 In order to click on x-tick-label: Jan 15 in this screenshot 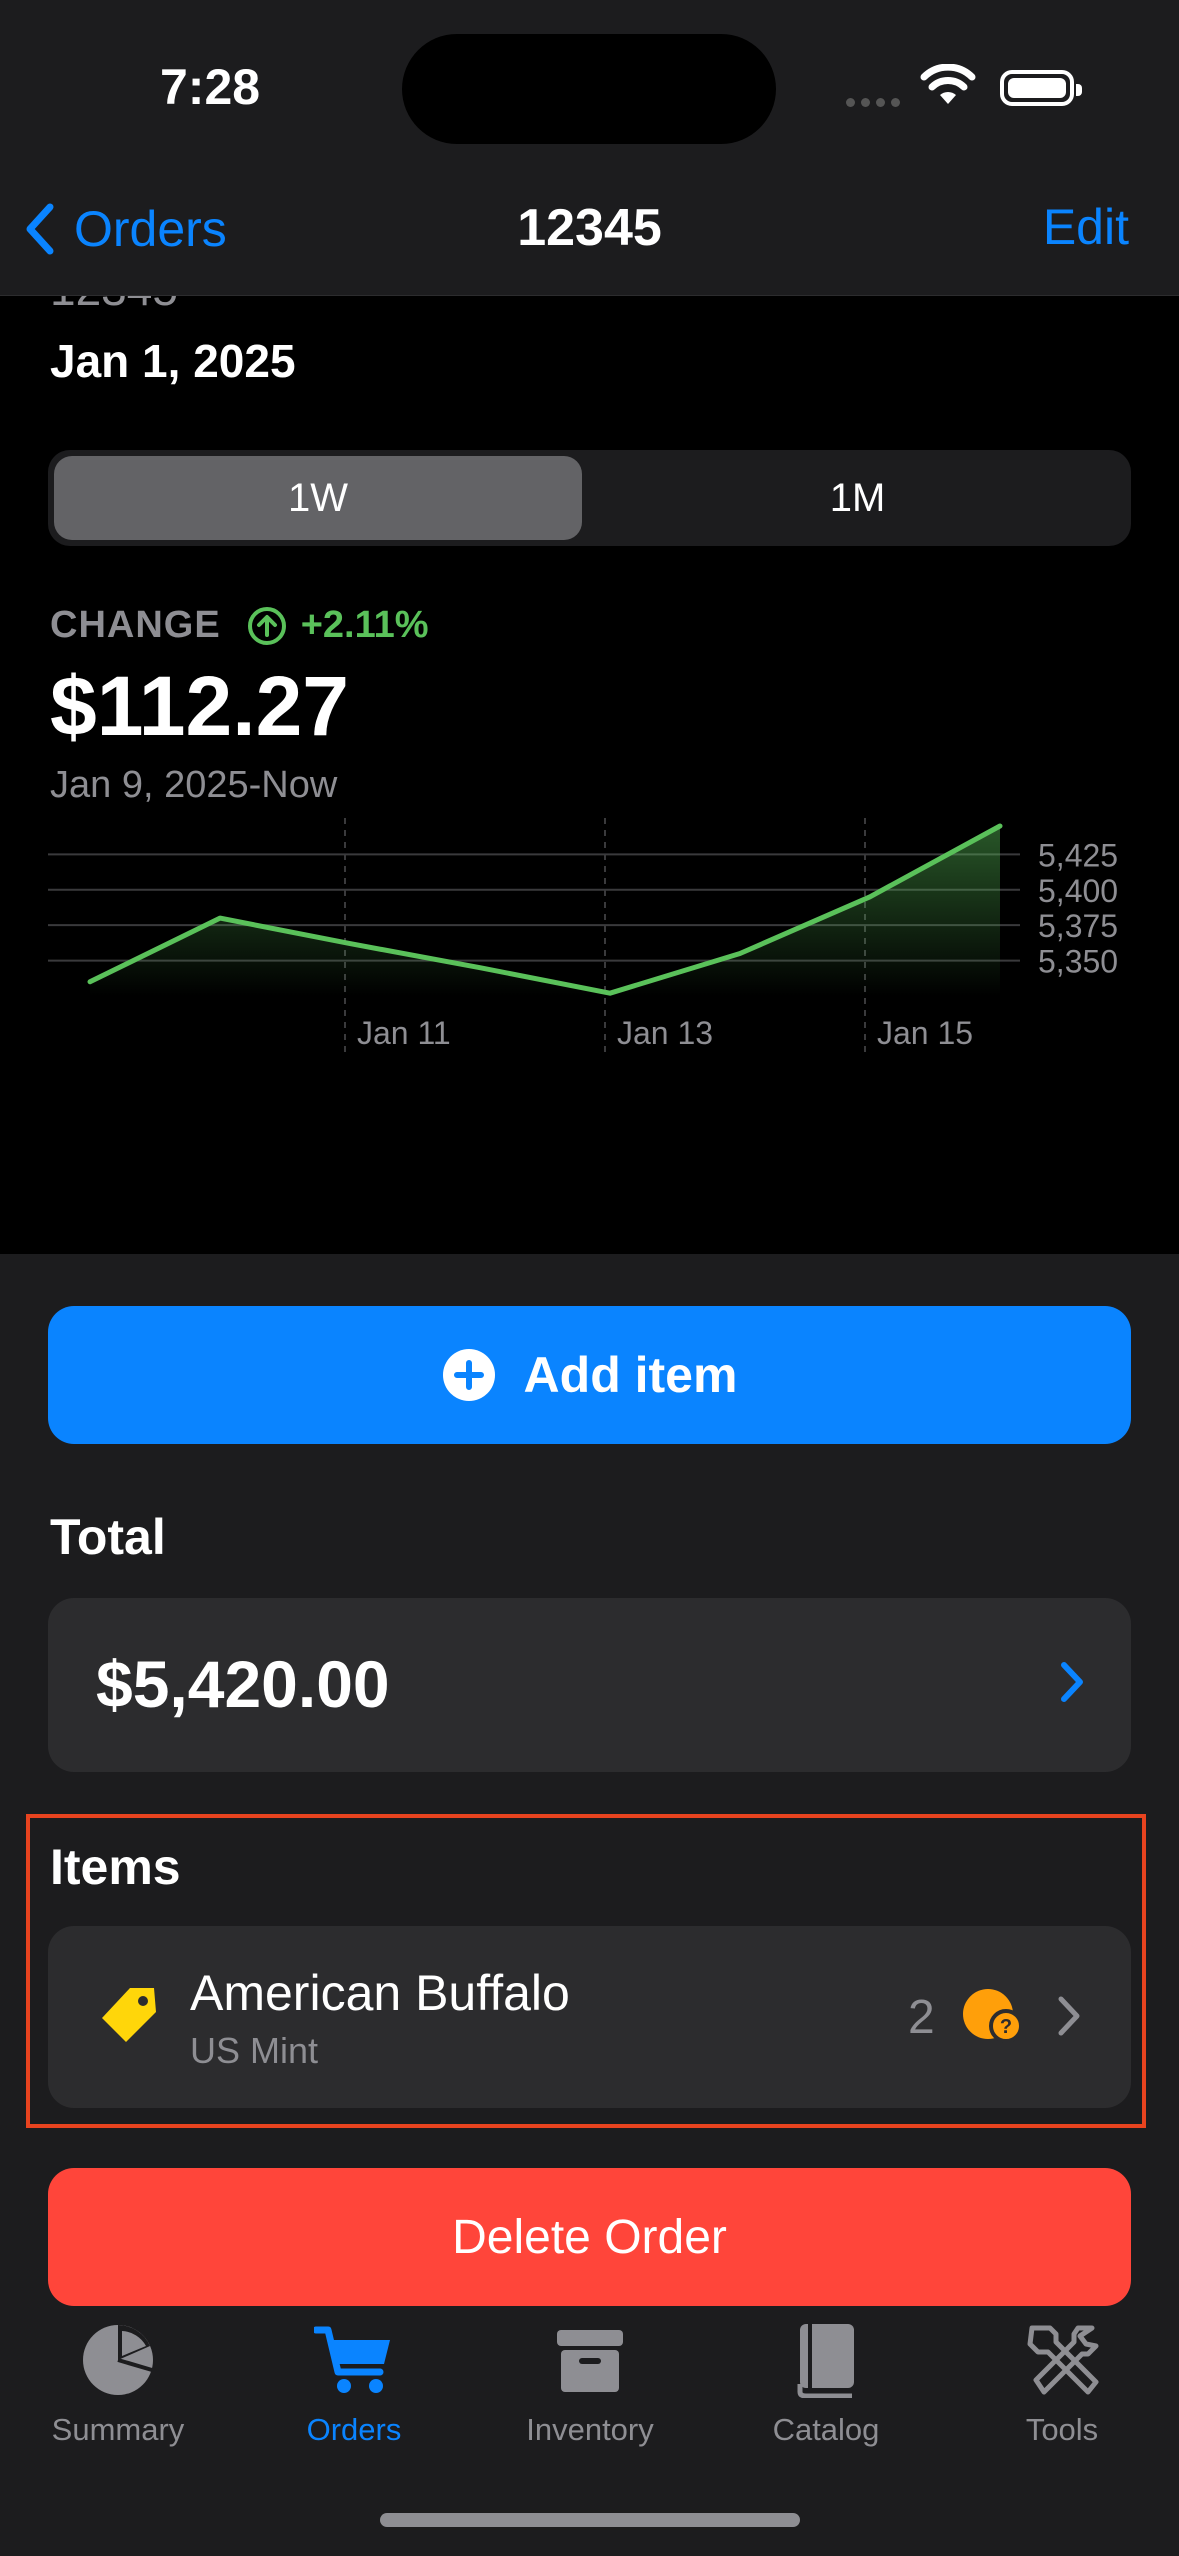, I will do `click(925, 1033)`.